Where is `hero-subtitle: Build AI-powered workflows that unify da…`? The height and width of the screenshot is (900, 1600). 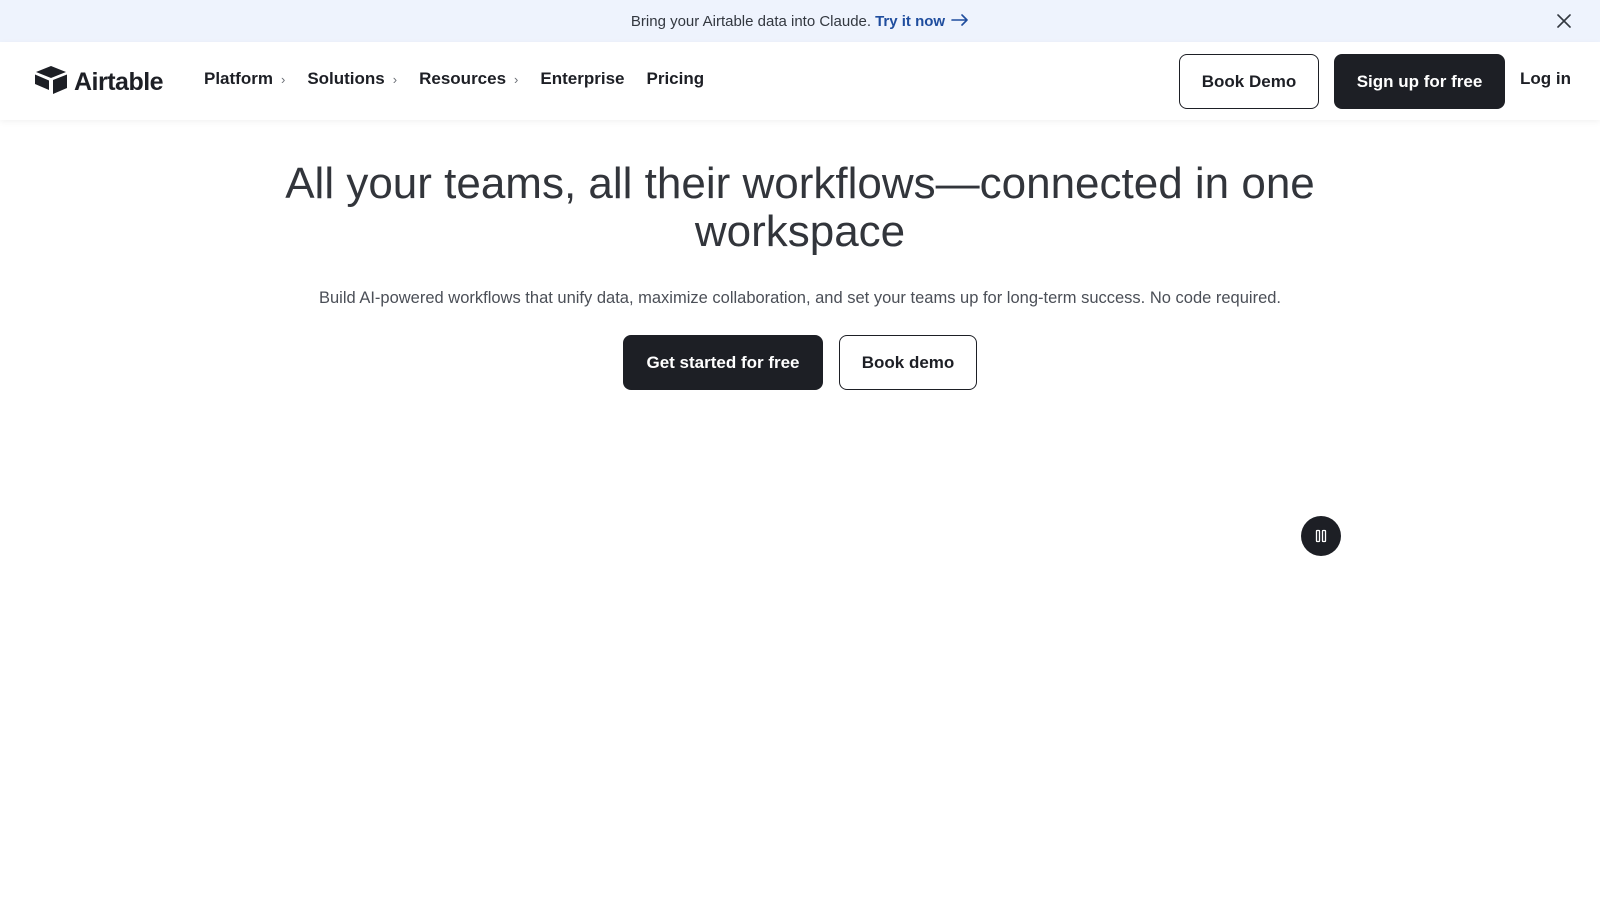
hero-subtitle: Build AI-powered workflows that unify da… is located at coordinates (800, 298).